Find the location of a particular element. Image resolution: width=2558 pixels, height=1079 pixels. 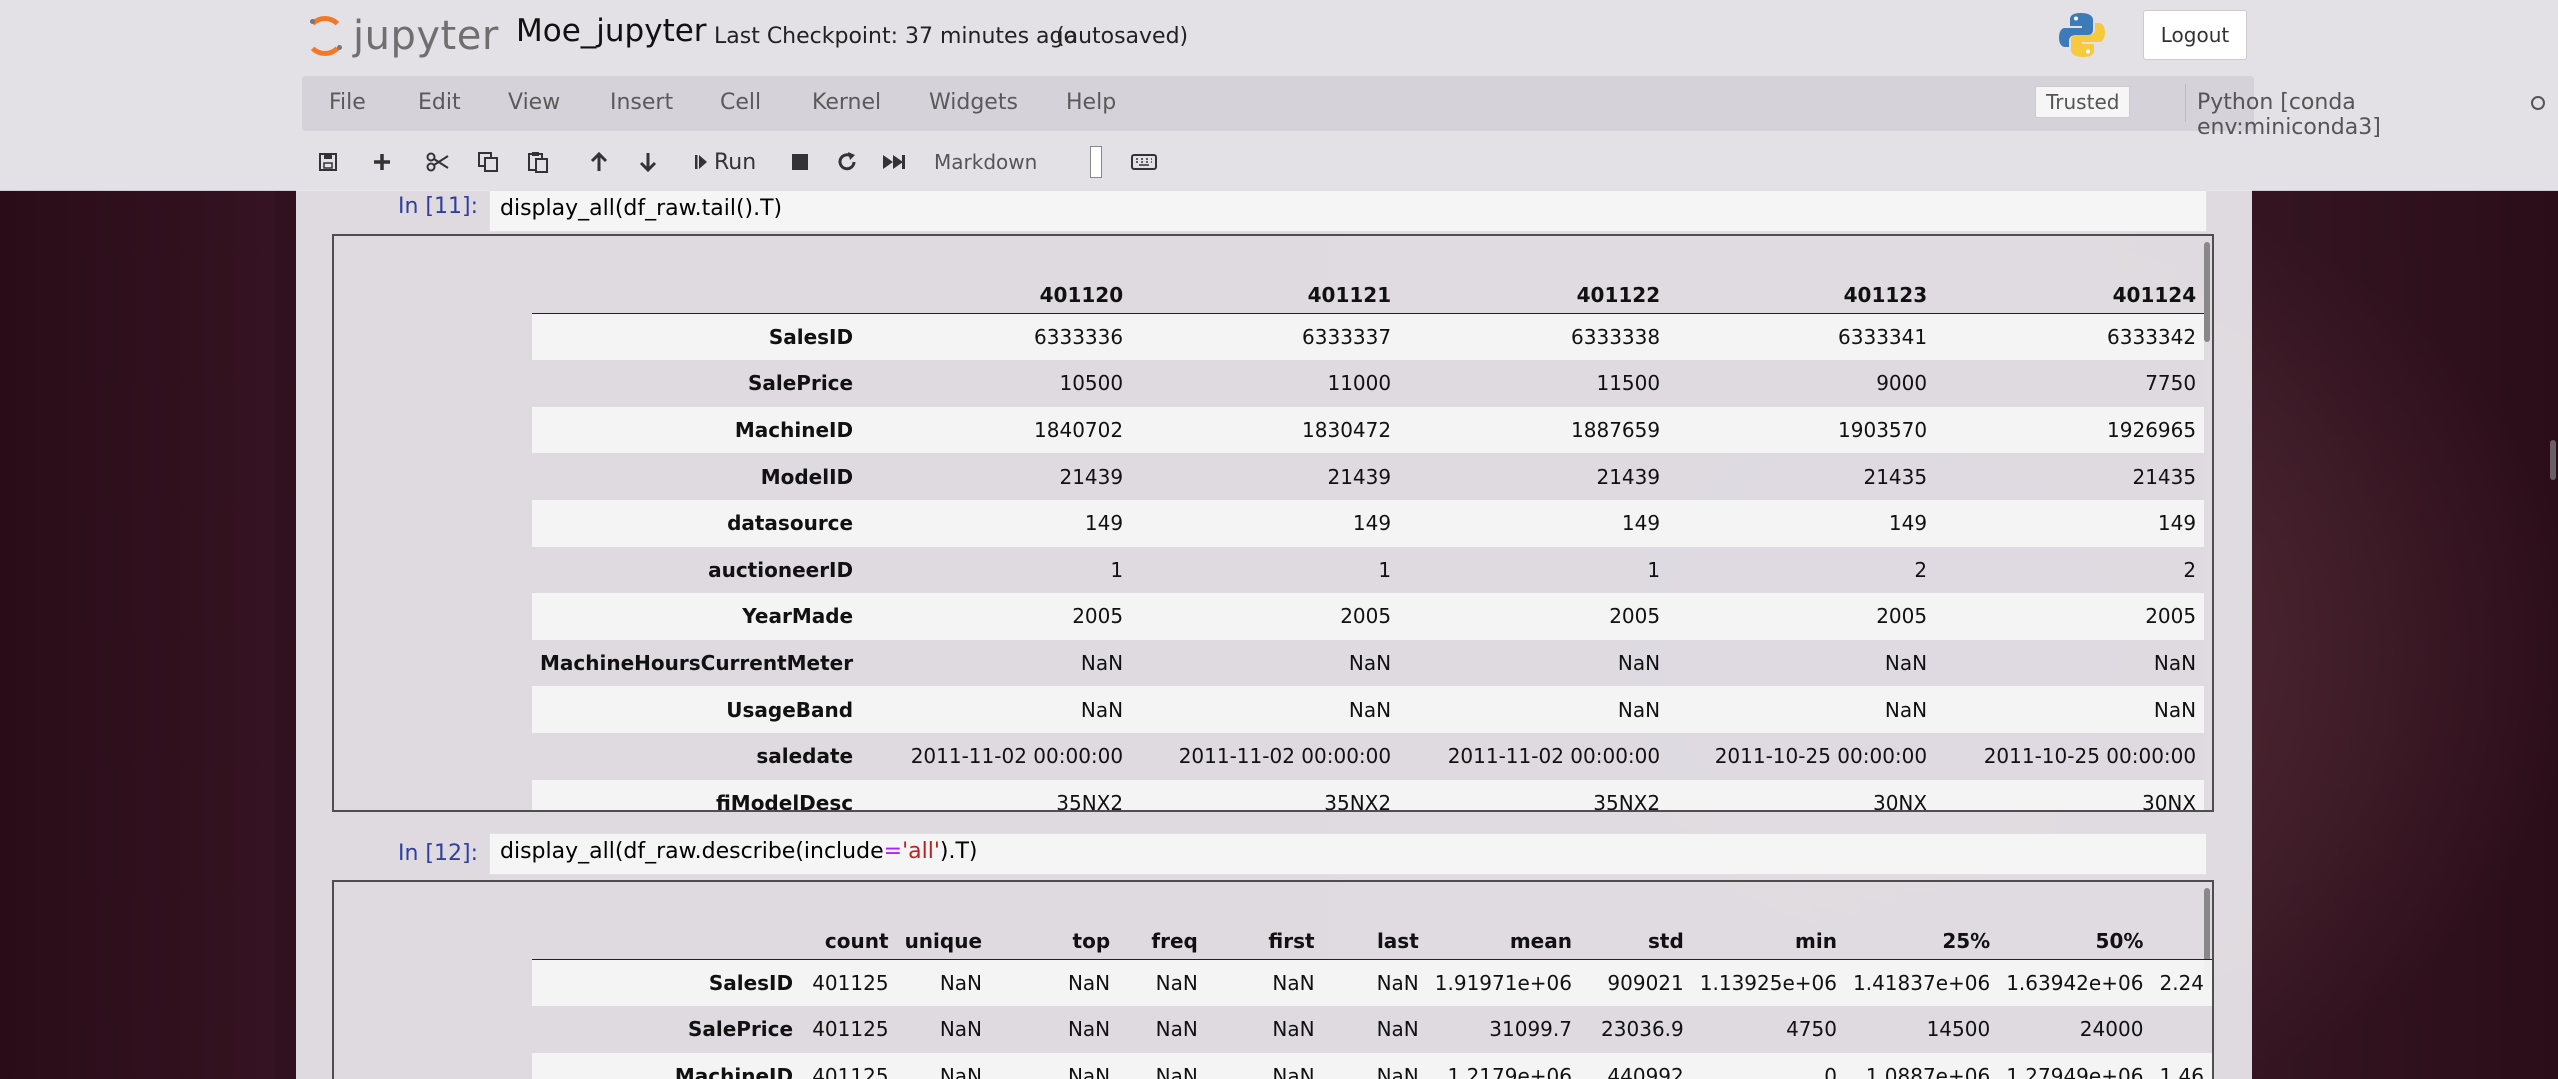

menu-insert: Insert is located at coordinates (641, 102).